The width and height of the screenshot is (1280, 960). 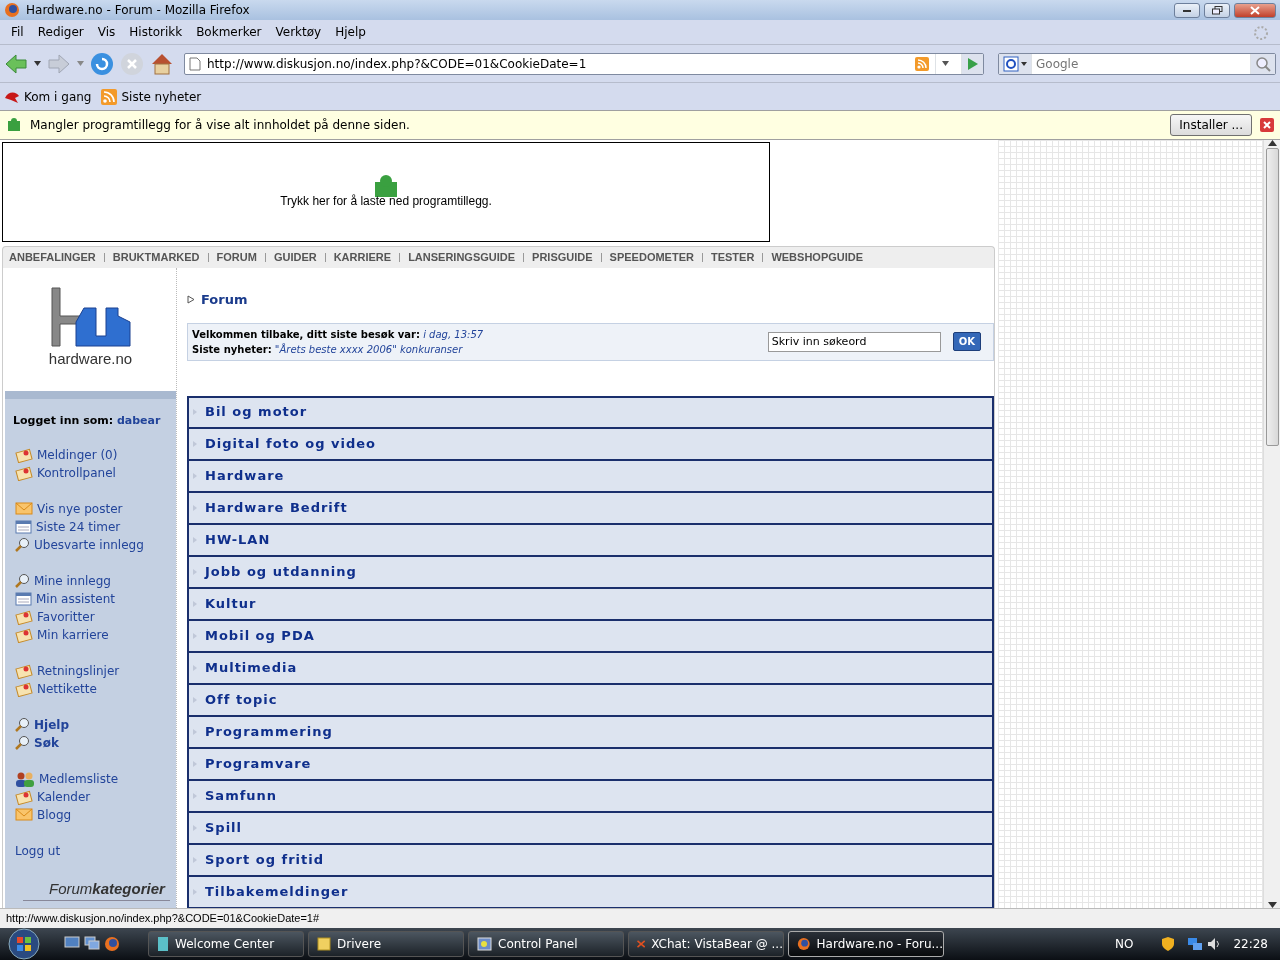 What do you see at coordinates (854, 341) in the screenshot?
I see `keyword-field: Skriv inn søkeord` at bounding box center [854, 341].